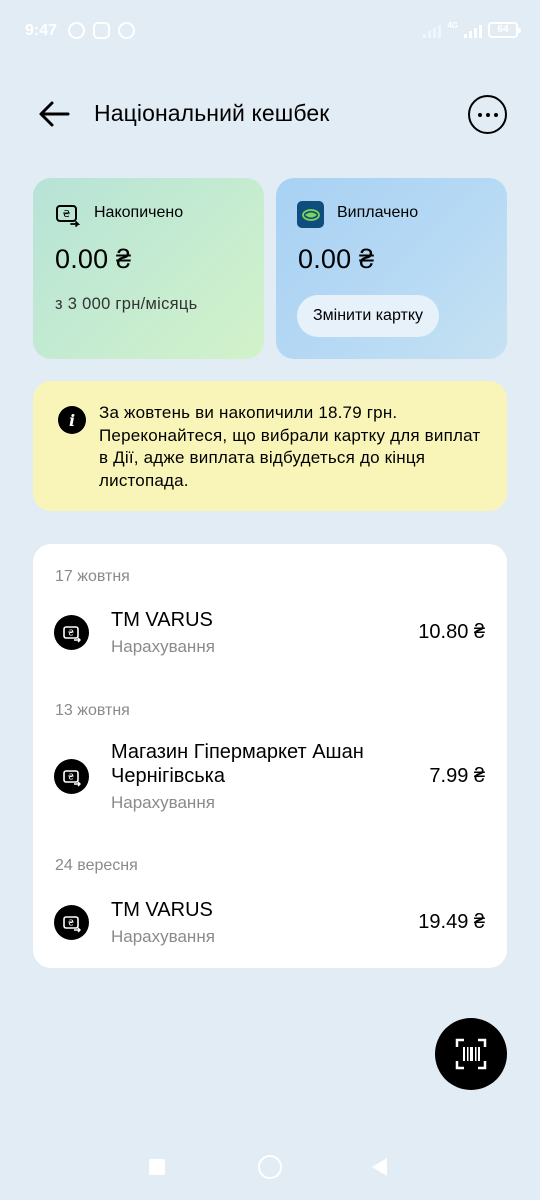 The image size is (540, 1200). I want to click on system-back-button, so click(379, 1167).